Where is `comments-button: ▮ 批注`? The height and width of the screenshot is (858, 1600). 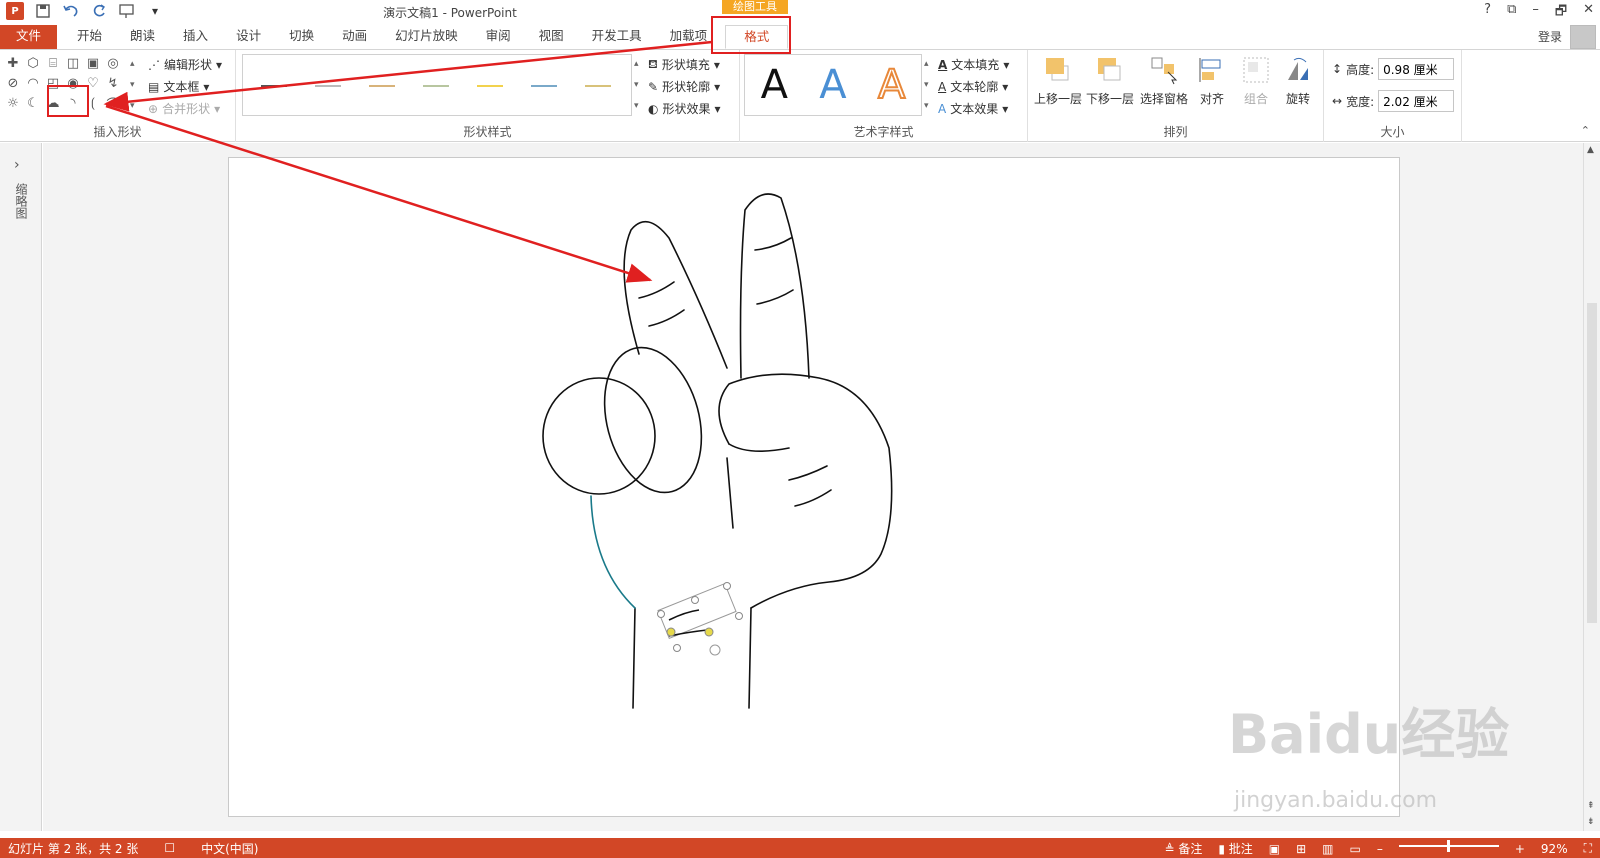 comments-button: ▮ 批注 is located at coordinates (1235, 848).